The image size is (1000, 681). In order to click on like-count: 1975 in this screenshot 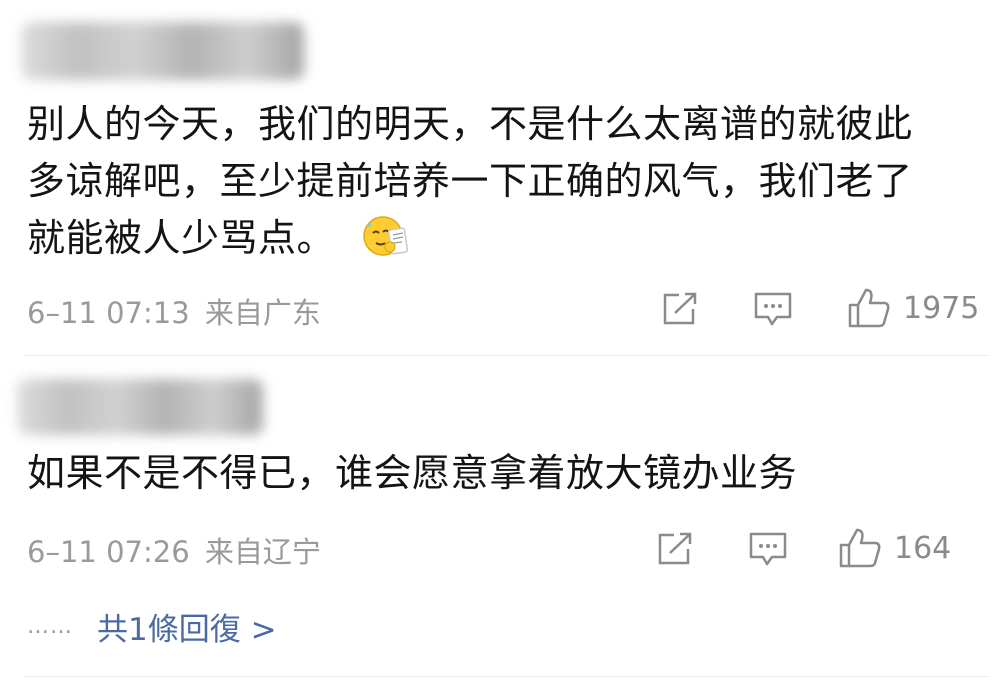, I will do `click(941, 308)`.